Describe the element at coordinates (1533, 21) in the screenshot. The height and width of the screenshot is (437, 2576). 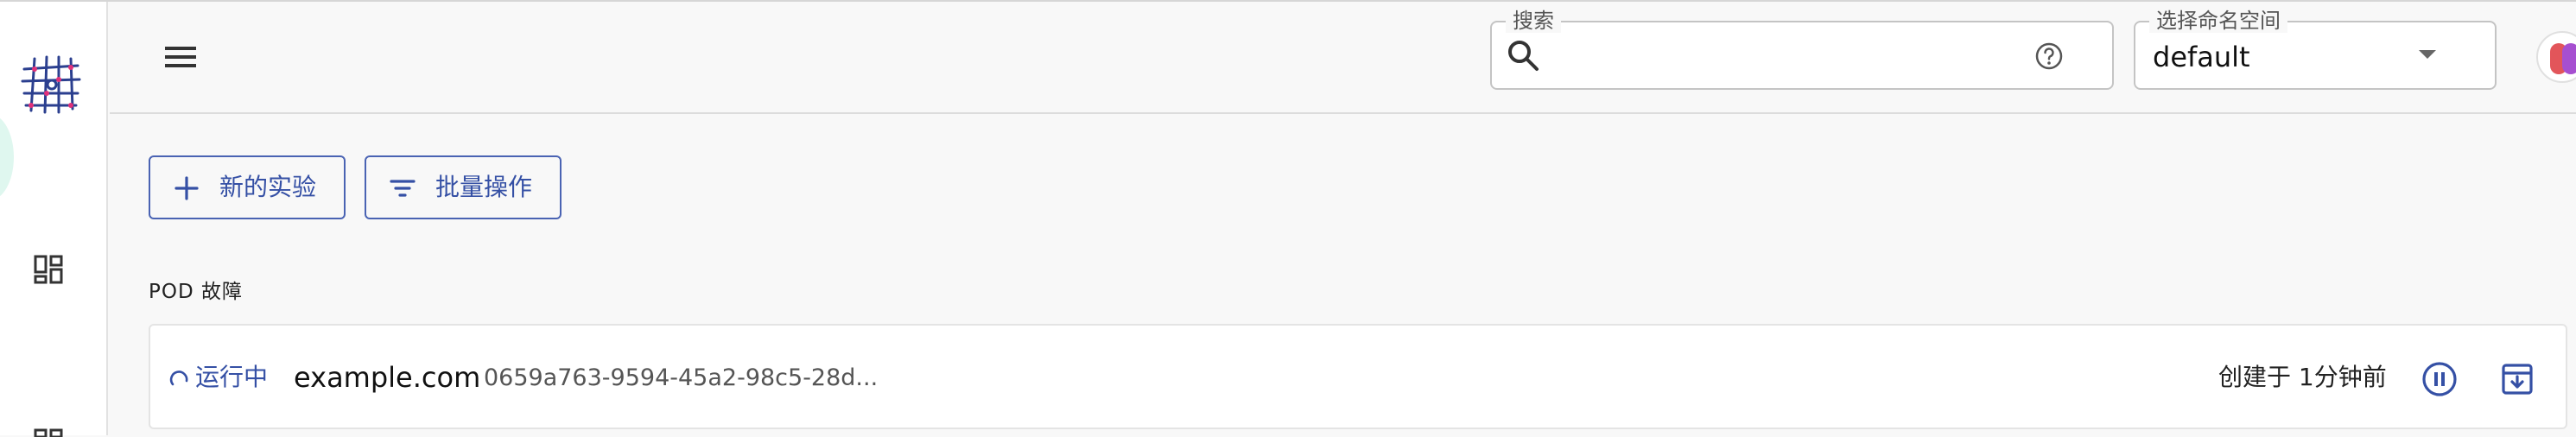
I see `search-label: 搜索` at that location.